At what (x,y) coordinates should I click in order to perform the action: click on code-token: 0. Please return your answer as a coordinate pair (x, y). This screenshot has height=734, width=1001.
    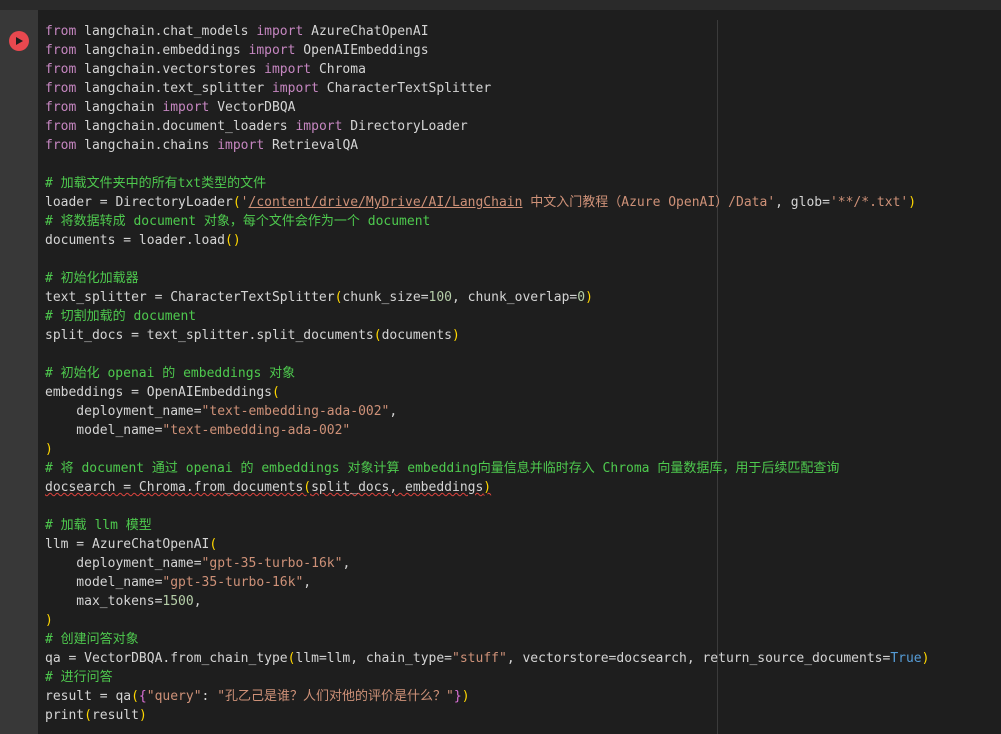
    Looking at the image, I should click on (581, 297).